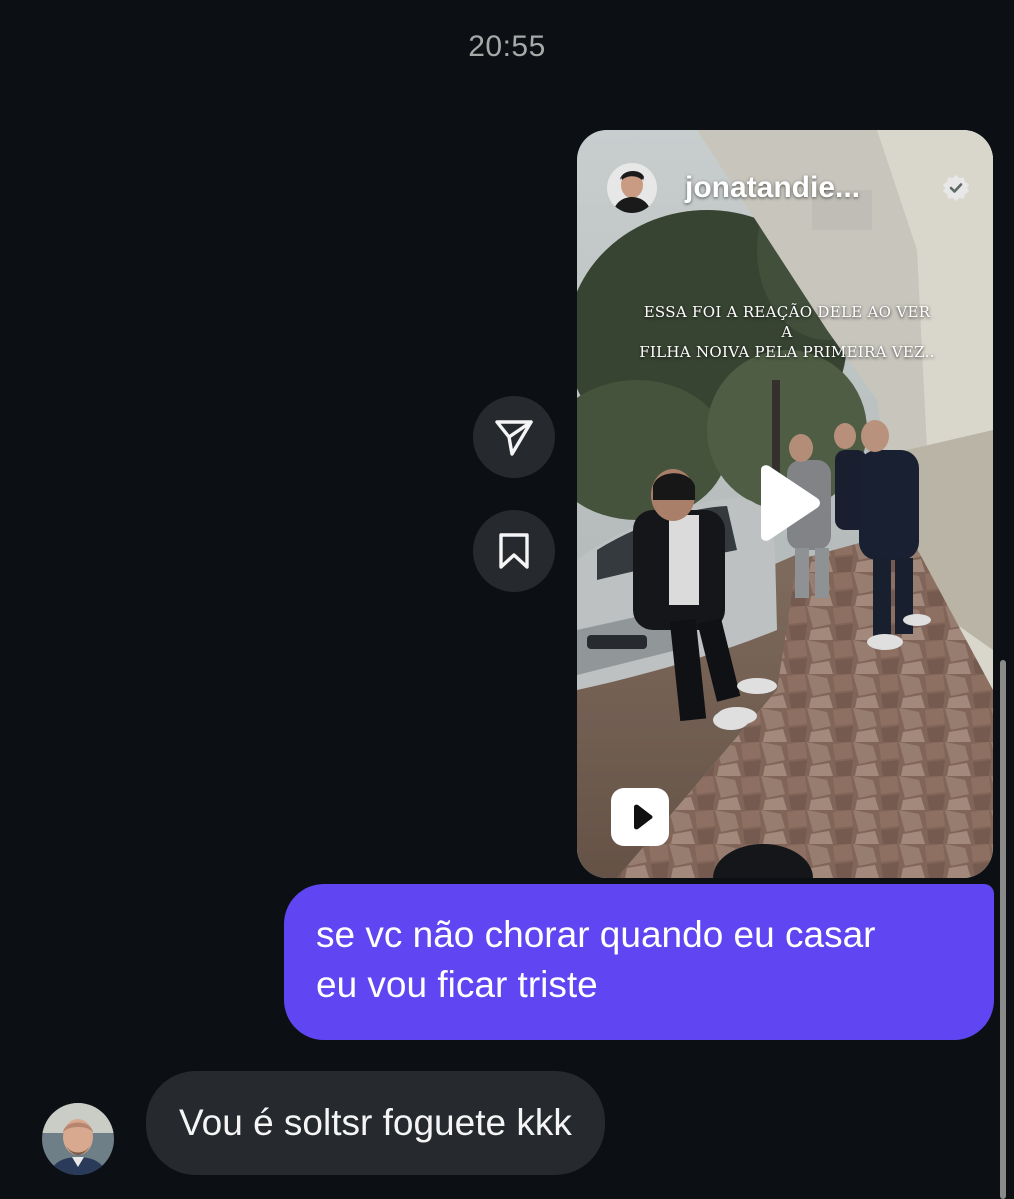  I want to click on reel-author-avatar, so click(632, 188).